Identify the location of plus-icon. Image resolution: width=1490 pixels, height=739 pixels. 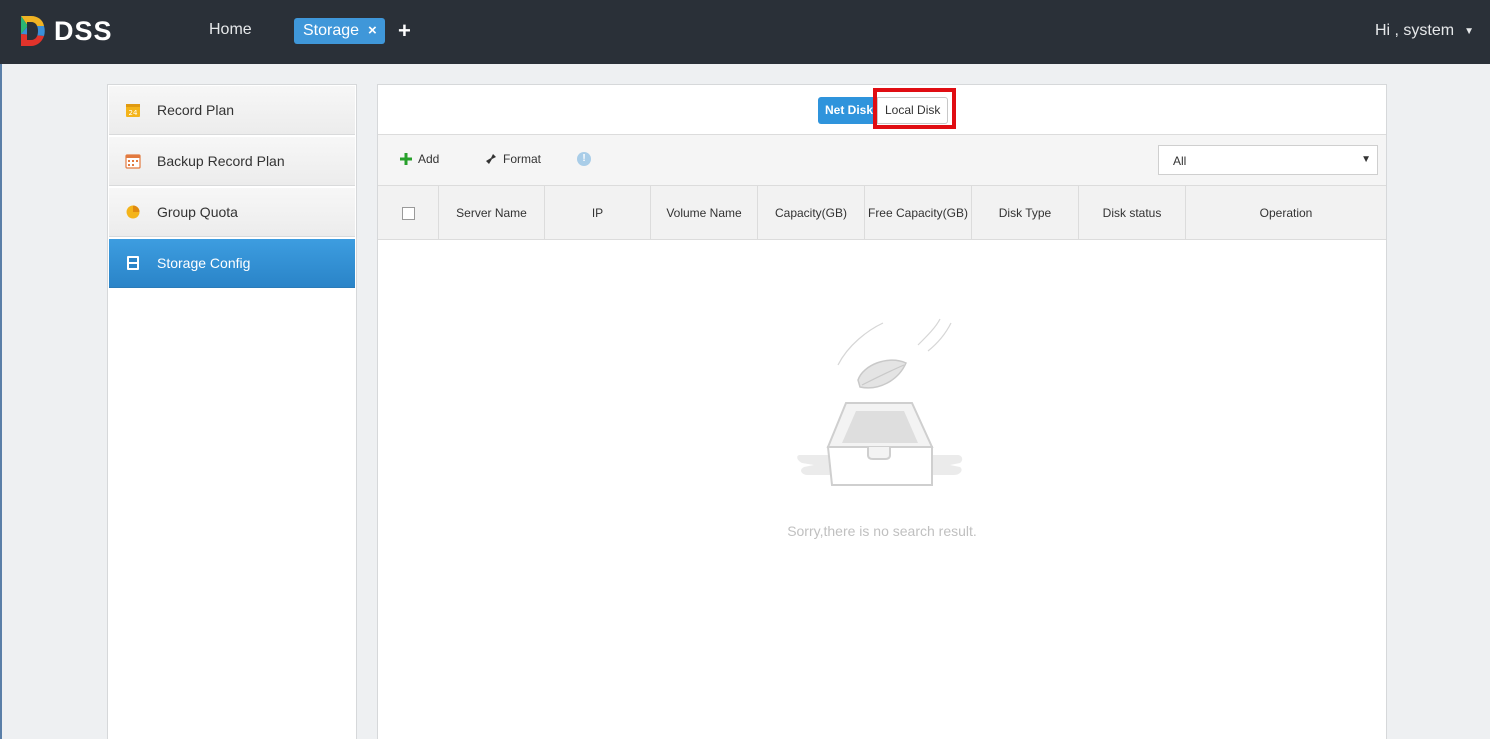
(406, 159).